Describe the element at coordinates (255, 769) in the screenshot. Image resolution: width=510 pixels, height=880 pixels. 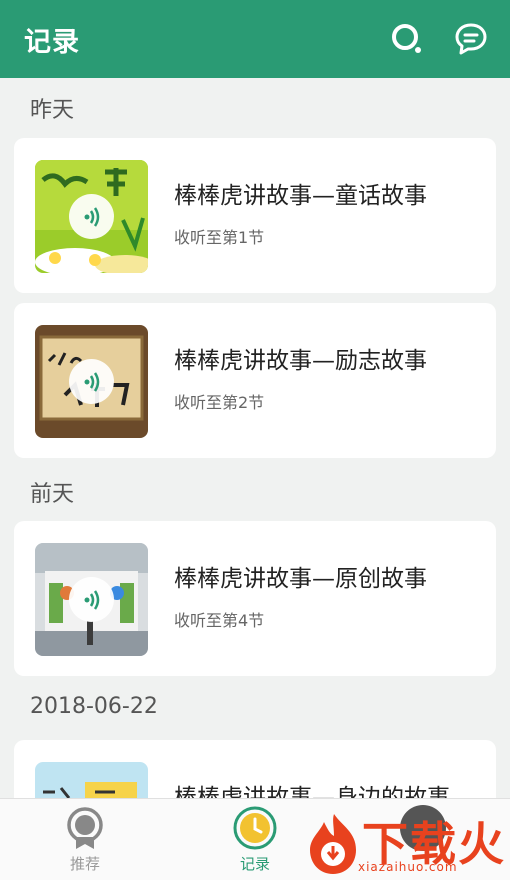
I see `history-item: 棒棒虎讲故事—身边的故事` at that location.